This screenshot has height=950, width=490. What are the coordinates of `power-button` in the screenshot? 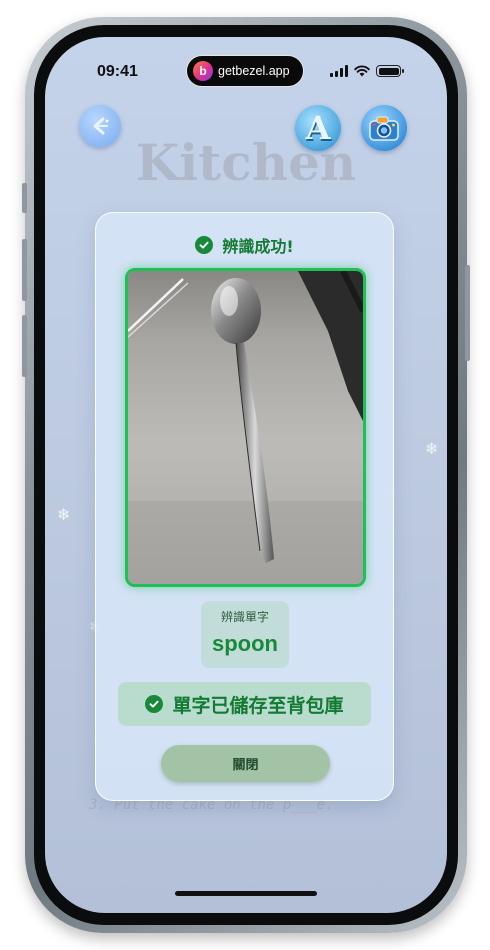 It's located at (467, 313).